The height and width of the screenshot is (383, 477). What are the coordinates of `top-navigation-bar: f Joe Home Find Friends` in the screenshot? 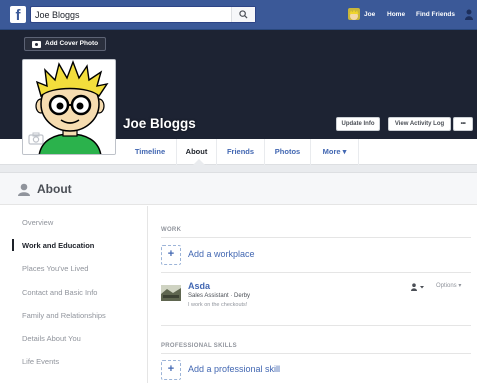 It's located at (238, 15).